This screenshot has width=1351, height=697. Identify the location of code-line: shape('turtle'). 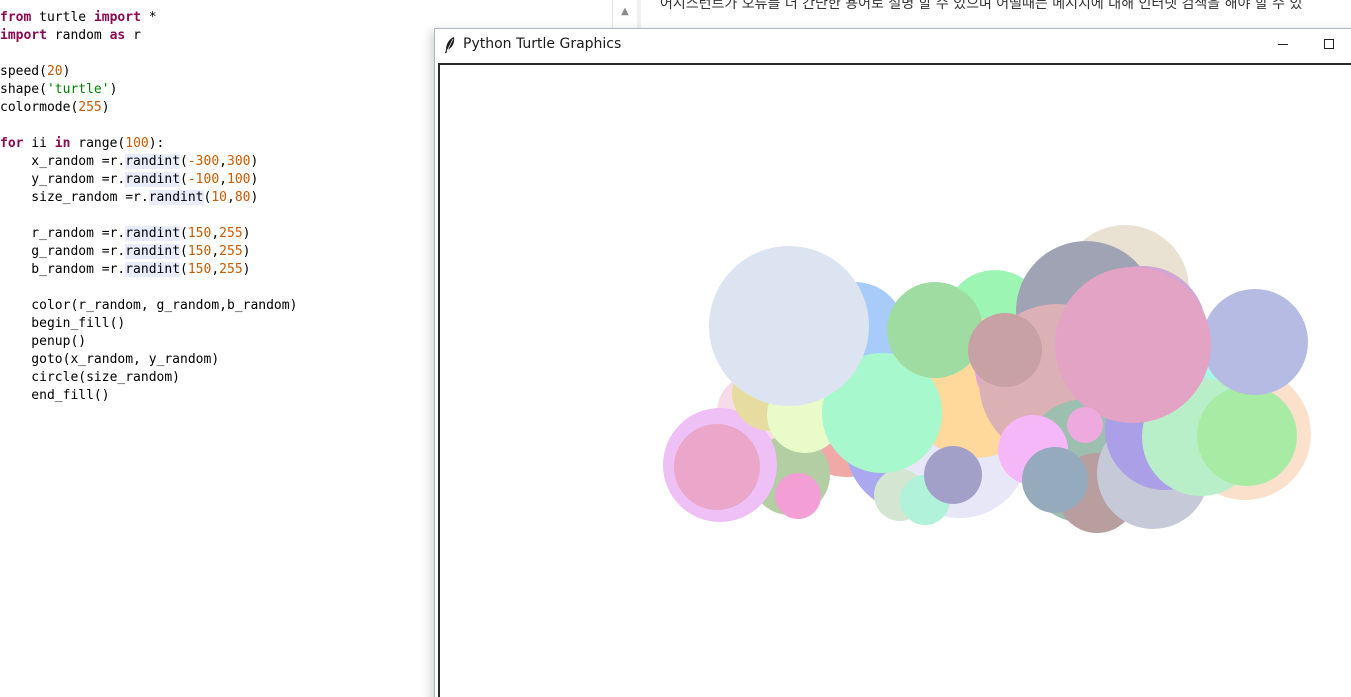
(58, 90).